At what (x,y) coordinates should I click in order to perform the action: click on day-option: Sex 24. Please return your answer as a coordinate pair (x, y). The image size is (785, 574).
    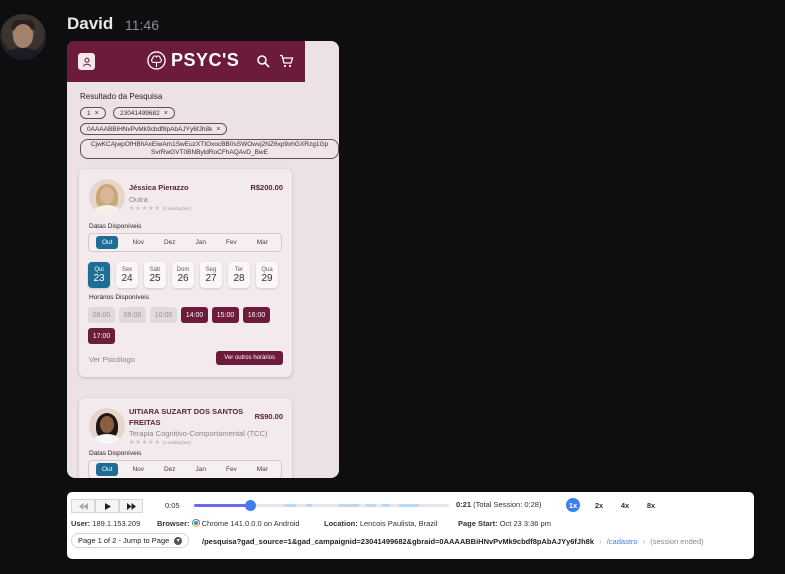
    Looking at the image, I should click on (127, 275).